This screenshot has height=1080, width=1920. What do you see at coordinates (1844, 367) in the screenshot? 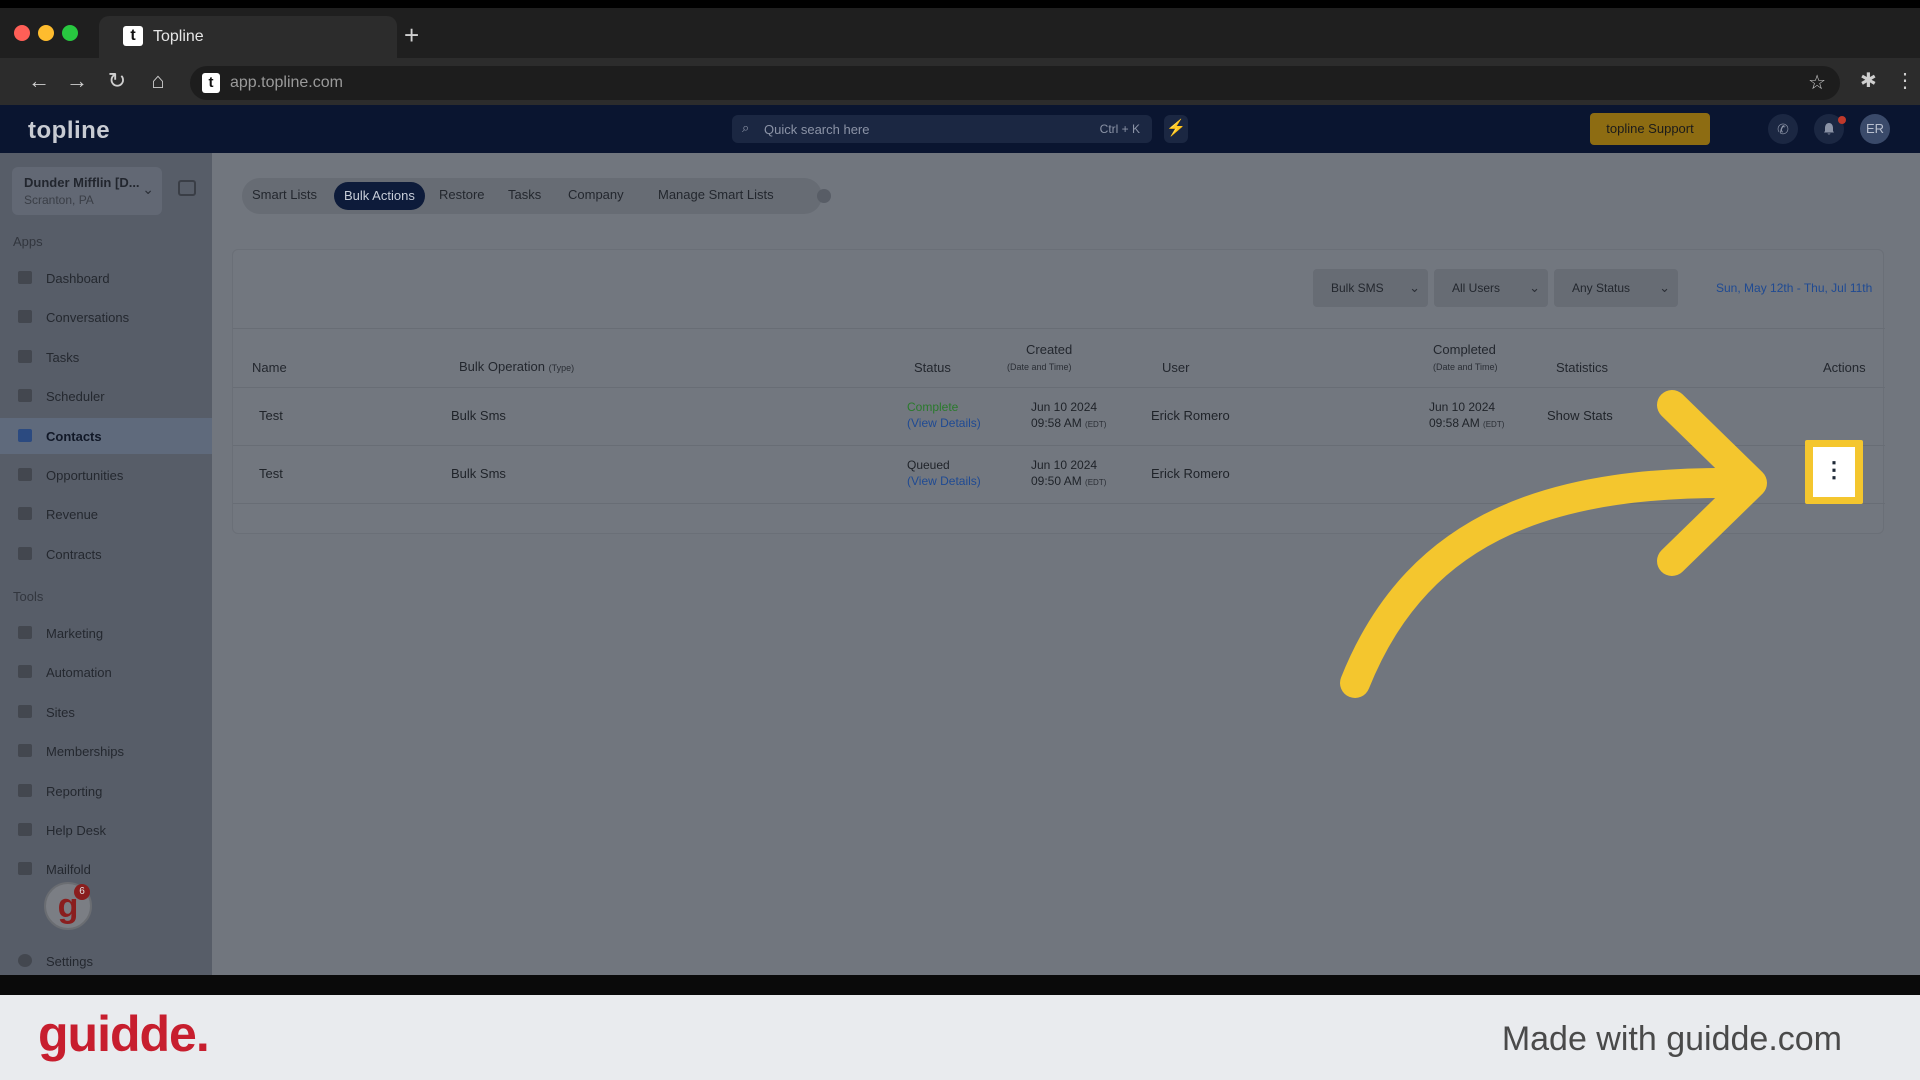
I see `header-actions: Actions` at bounding box center [1844, 367].